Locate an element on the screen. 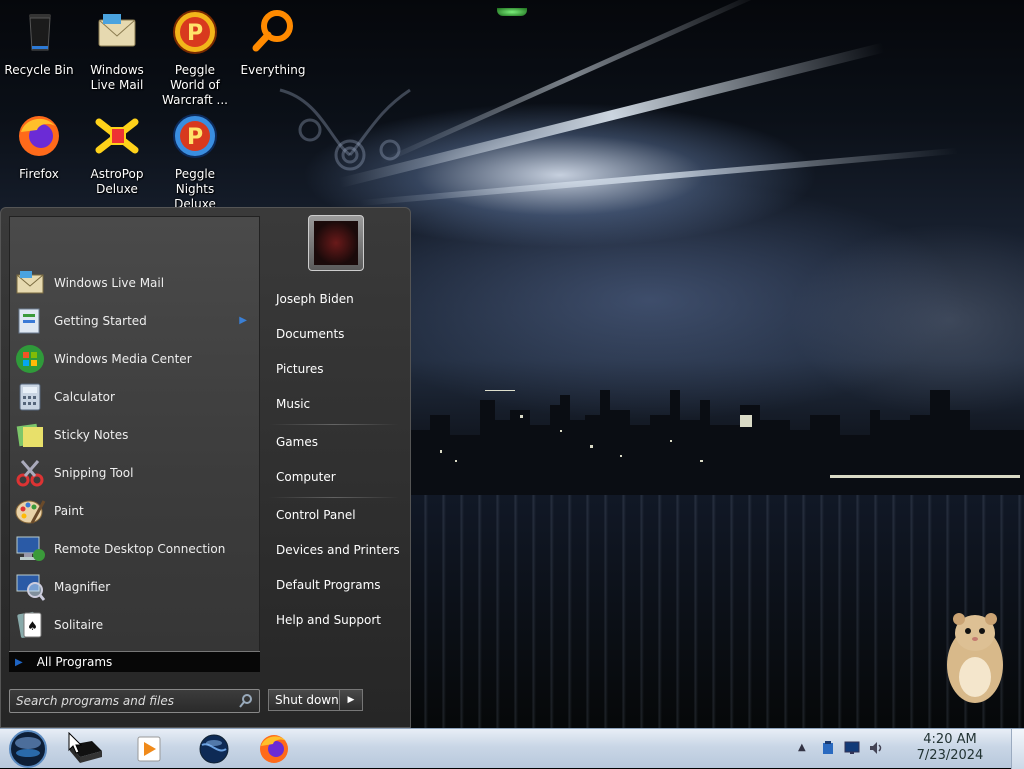 Image resolution: width=1024 pixels, height=769 pixels. link-music: Music is located at coordinates (293, 404).